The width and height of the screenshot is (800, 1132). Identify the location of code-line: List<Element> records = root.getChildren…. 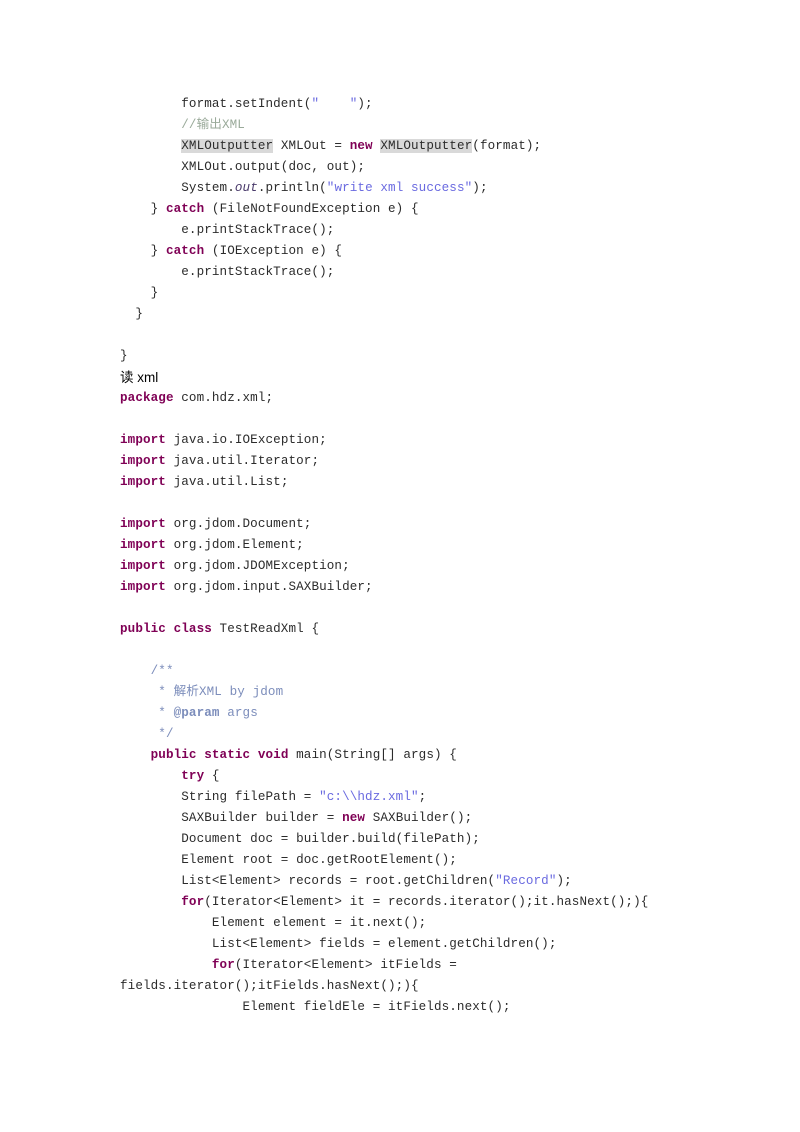
(346, 881).